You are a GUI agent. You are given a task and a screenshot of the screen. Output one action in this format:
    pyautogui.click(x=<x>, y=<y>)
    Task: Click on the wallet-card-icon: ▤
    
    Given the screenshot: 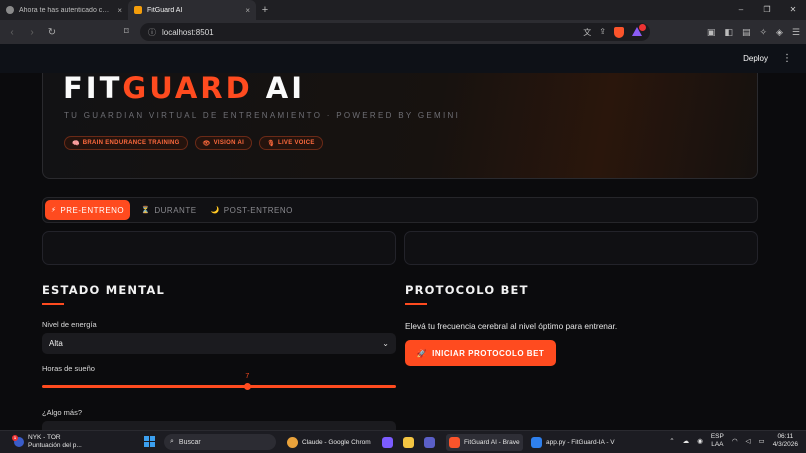 What is the action you would take?
    pyautogui.click(x=746, y=32)
    